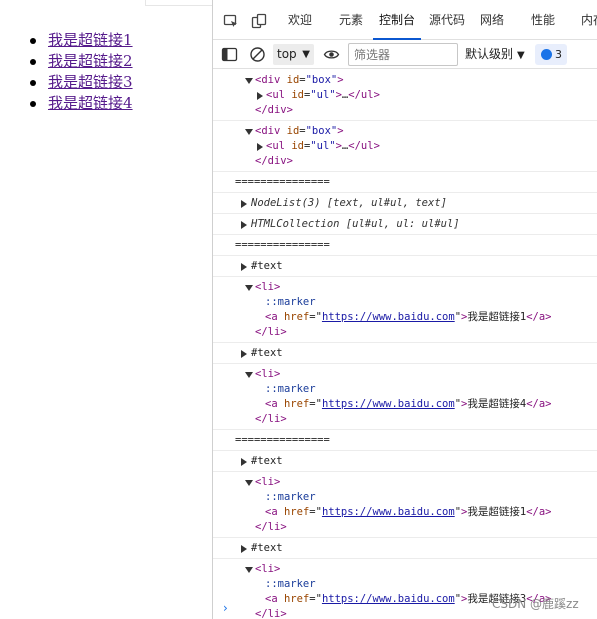  I want to click on tab-performance: 性能, so click(543, 20).